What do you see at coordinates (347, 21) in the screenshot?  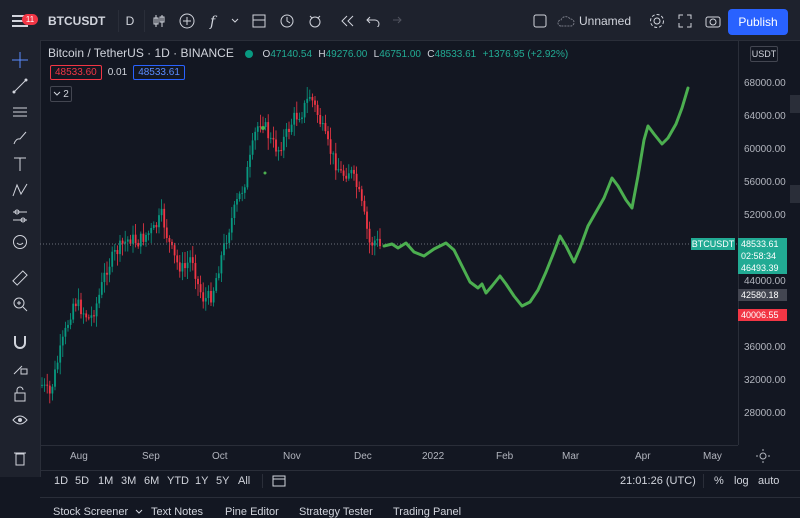 I see `replay-button` at bounding box center [347, 21].